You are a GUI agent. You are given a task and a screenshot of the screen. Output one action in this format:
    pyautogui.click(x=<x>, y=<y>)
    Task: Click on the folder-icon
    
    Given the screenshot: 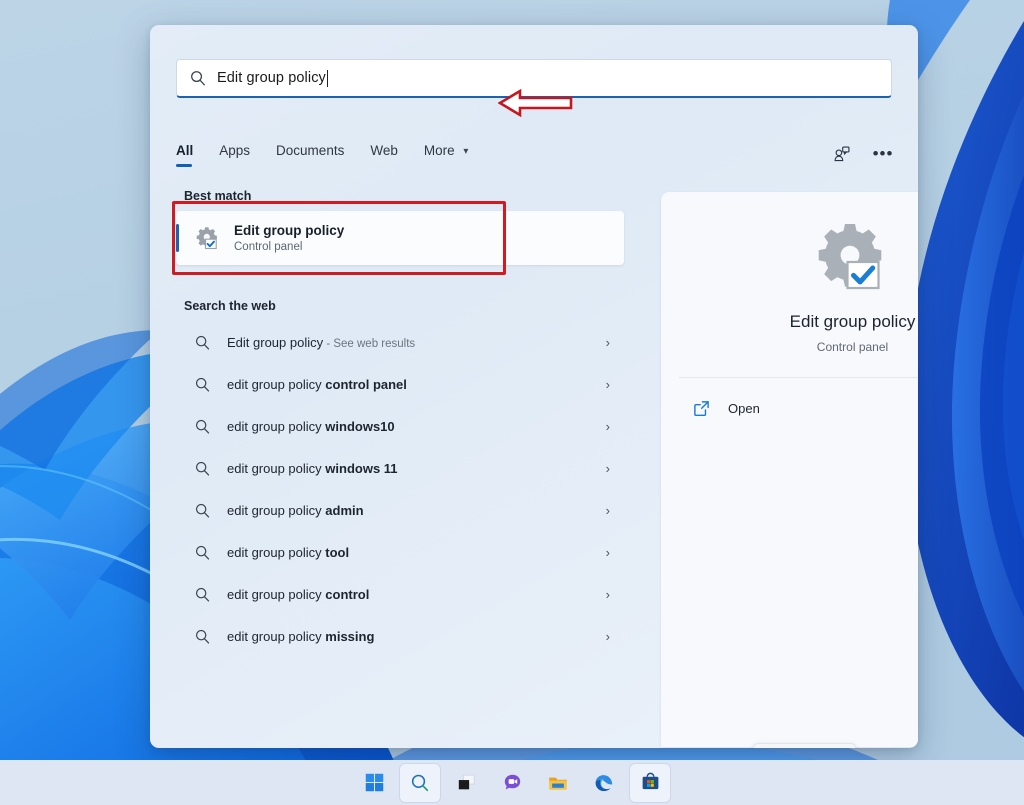 What is the action you would take?
    pyautogui.click(x=558, y=783)
    